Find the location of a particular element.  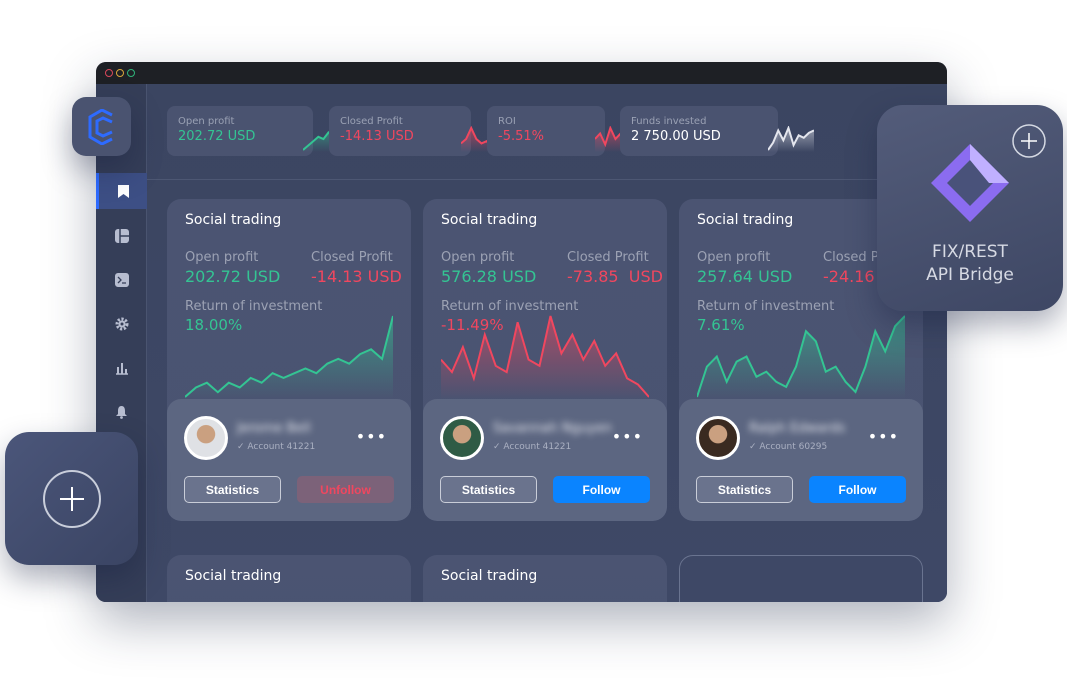

closed-profit-value: -73.85 USD is located at coordinates (615, 276).